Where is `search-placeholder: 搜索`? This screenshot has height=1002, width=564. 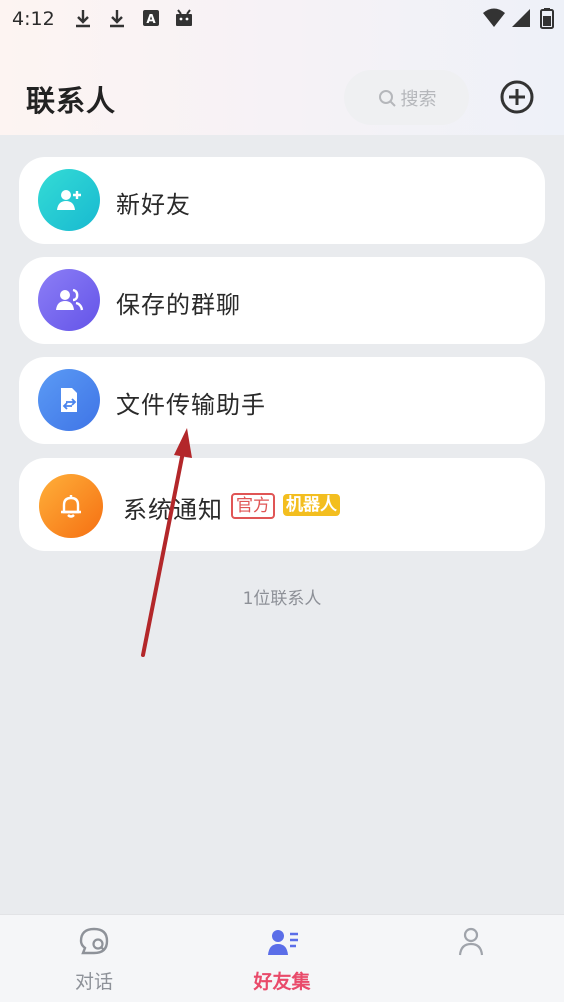
search-placeholder: 搜索 is located at coordinates (418, 99).